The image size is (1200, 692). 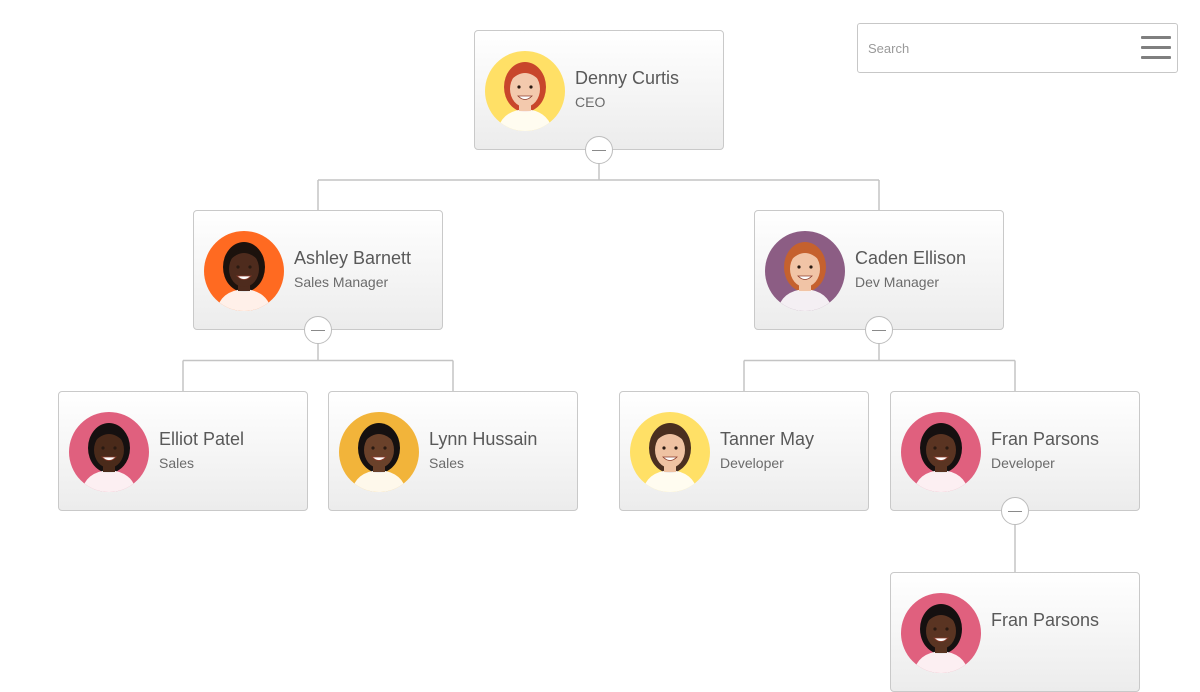 What do you see at coordinates (341, 282) in the screenshot?
I see `employee-title: Sales Manager` at bounding box center [341, 282].